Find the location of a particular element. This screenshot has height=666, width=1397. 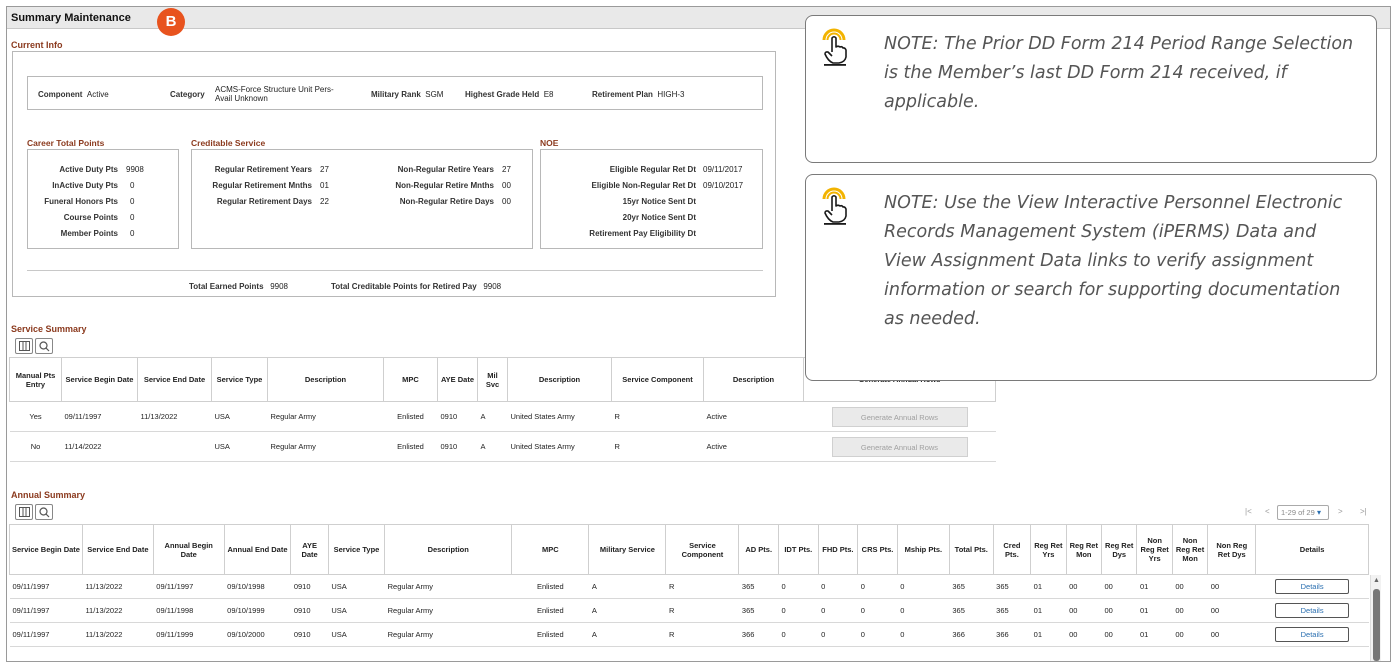

retirement-plan-label: Retirement Plan is located at coordinates (622, 94).